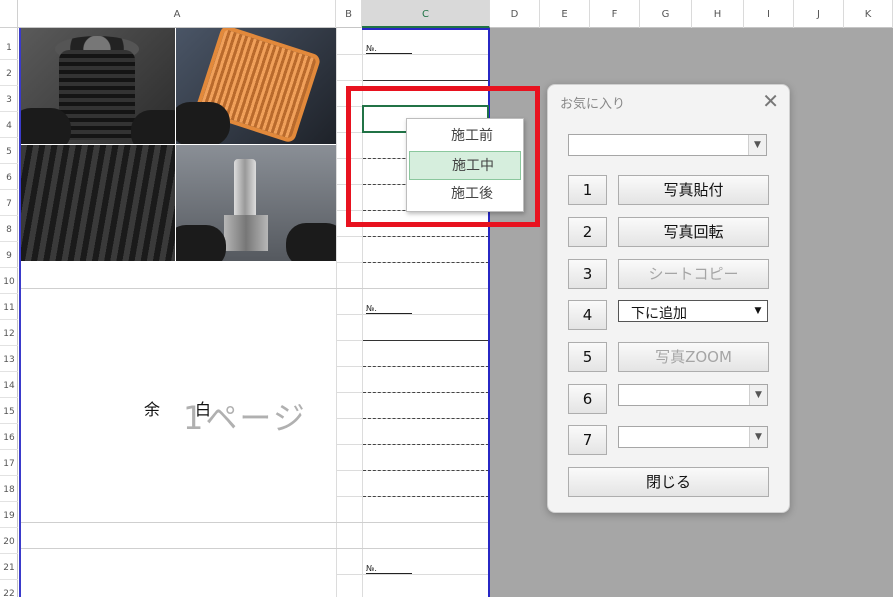 The width and height of the screenshot is (893, 597). Describe the element at coordinates (9, 307) in the screenshot. I see `row-header: 11` at that location.